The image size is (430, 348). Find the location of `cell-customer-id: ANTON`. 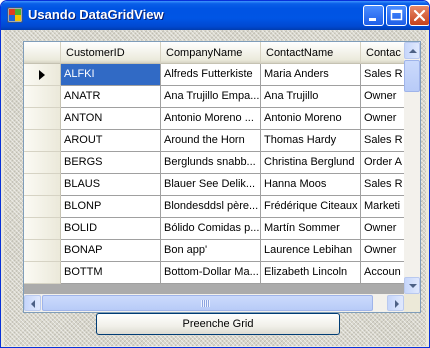

cell-customer-id: ANTON is located at coordinates (111, 119).